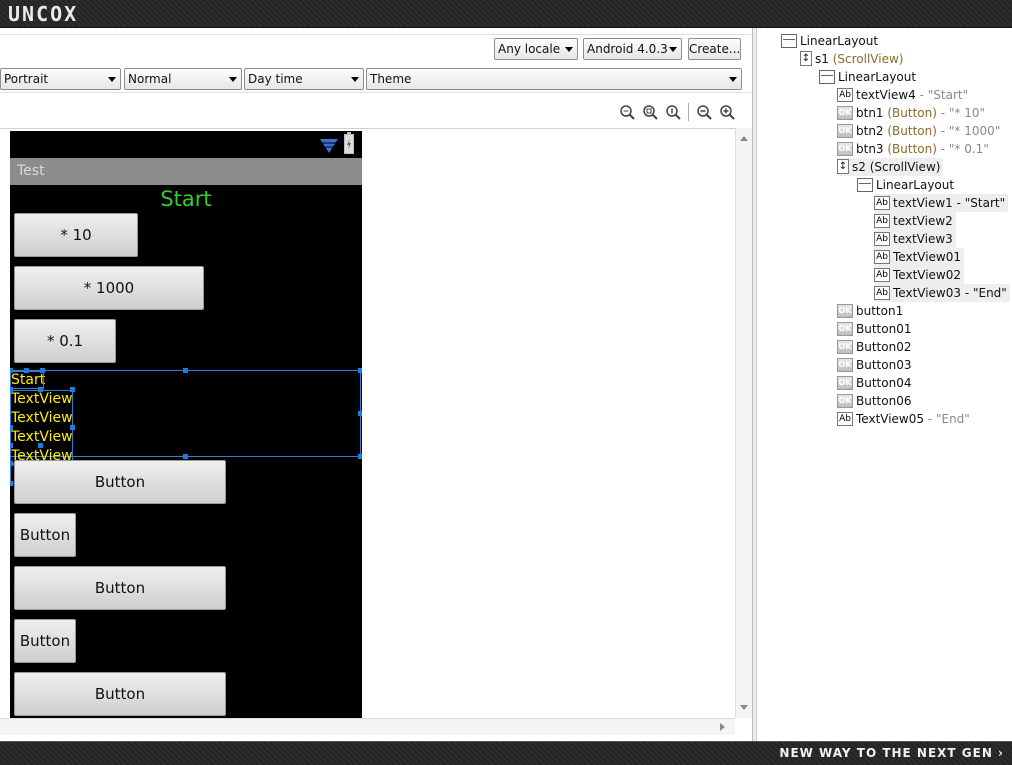 This screenshot has height=765, width=1012. I want to click on outline-node: OK Button06, so click(874, 401).